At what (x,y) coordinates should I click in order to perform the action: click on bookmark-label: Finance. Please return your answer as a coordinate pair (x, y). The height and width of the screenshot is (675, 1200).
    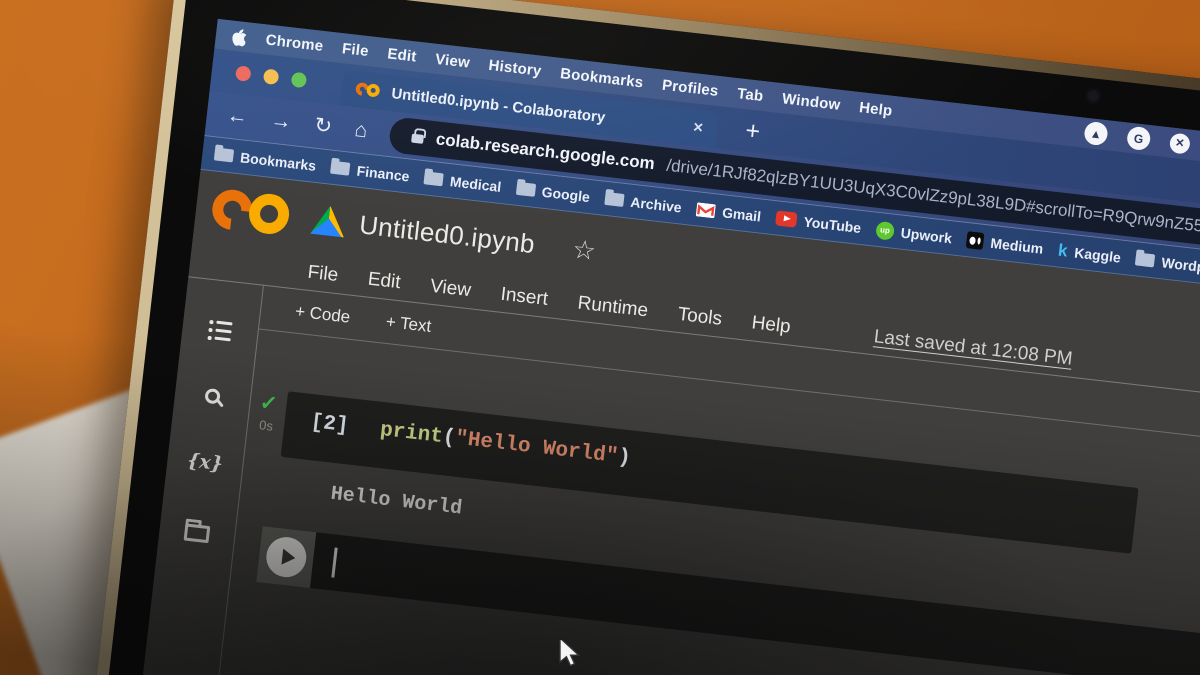
    Looking at the image, I should click on (383, 173).